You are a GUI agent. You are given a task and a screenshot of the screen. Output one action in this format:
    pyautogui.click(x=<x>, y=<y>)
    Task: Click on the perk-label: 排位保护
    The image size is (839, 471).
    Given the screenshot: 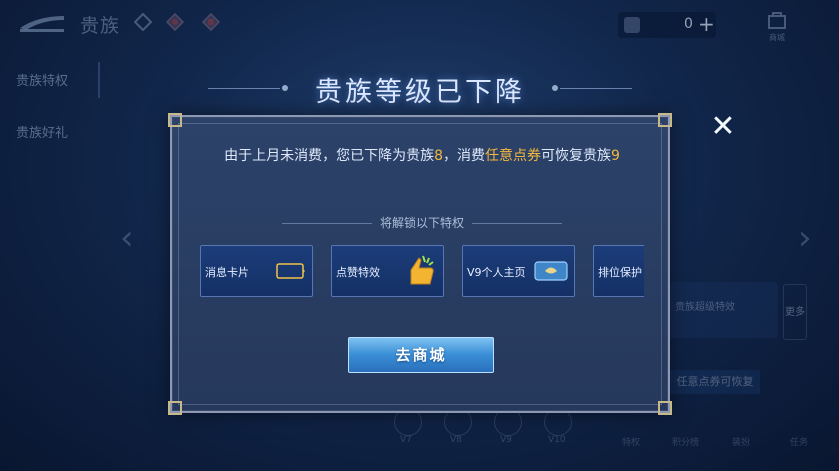 What is the action you would take?
    pyautogui.click(x=620, y=272)
    